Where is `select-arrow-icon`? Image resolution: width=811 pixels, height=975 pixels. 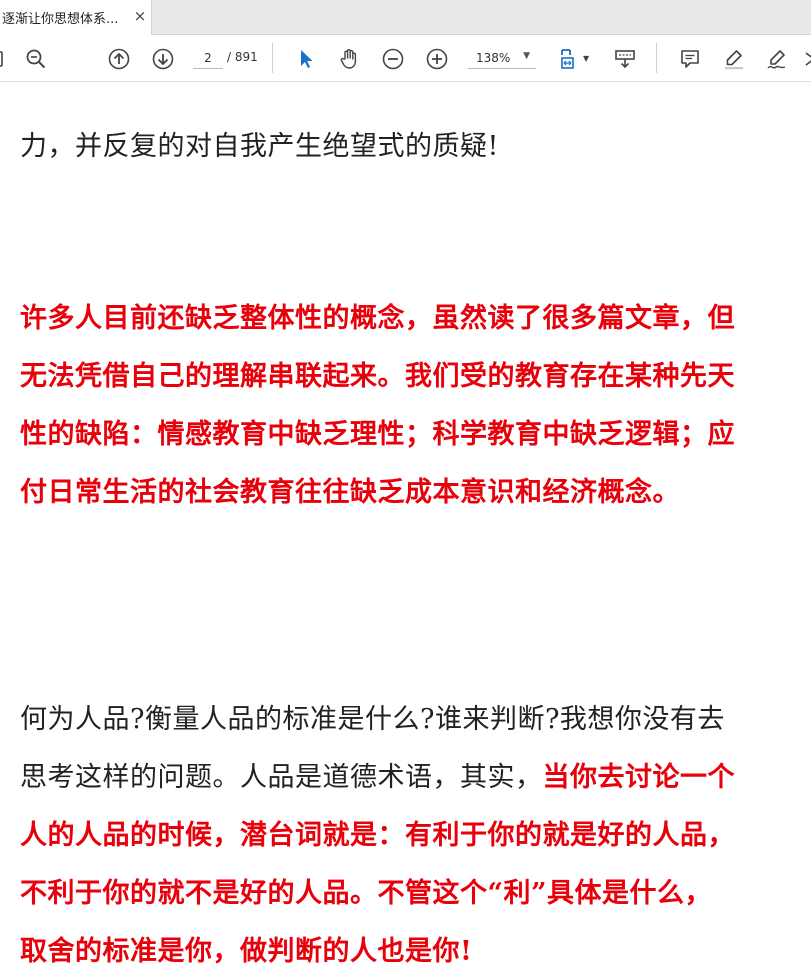
select-arrow-icon is located at coordinates (306, 59).